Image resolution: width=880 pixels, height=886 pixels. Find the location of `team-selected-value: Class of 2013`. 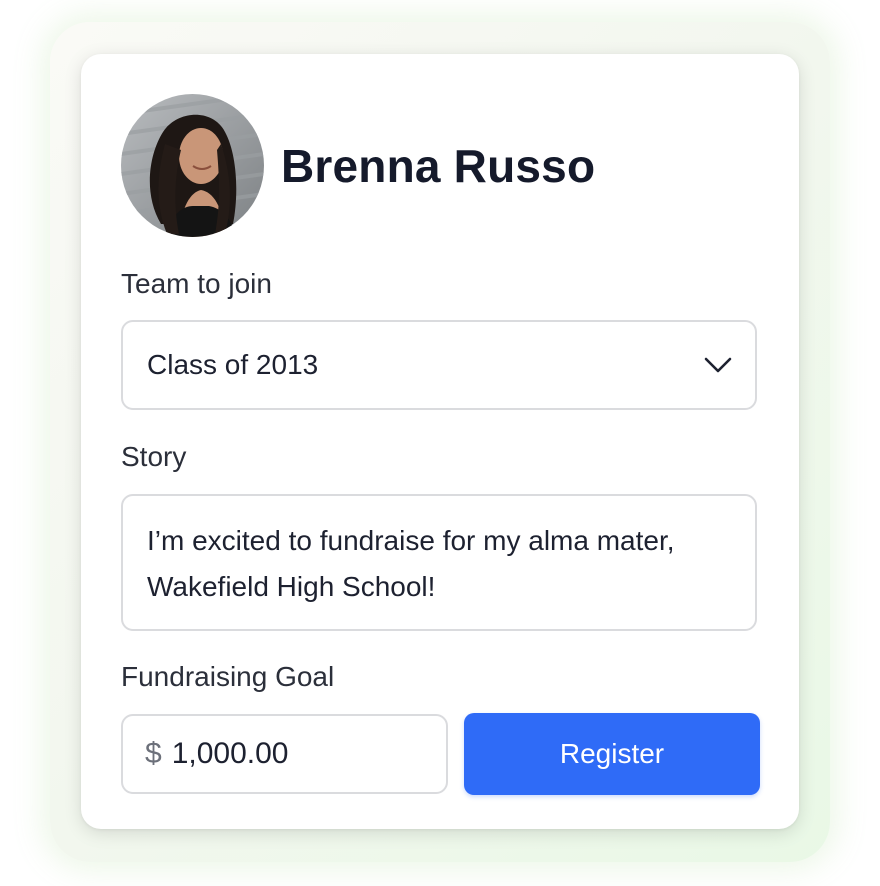

team-selected-value: Class of 2013 is located at coordinates (233, 364).